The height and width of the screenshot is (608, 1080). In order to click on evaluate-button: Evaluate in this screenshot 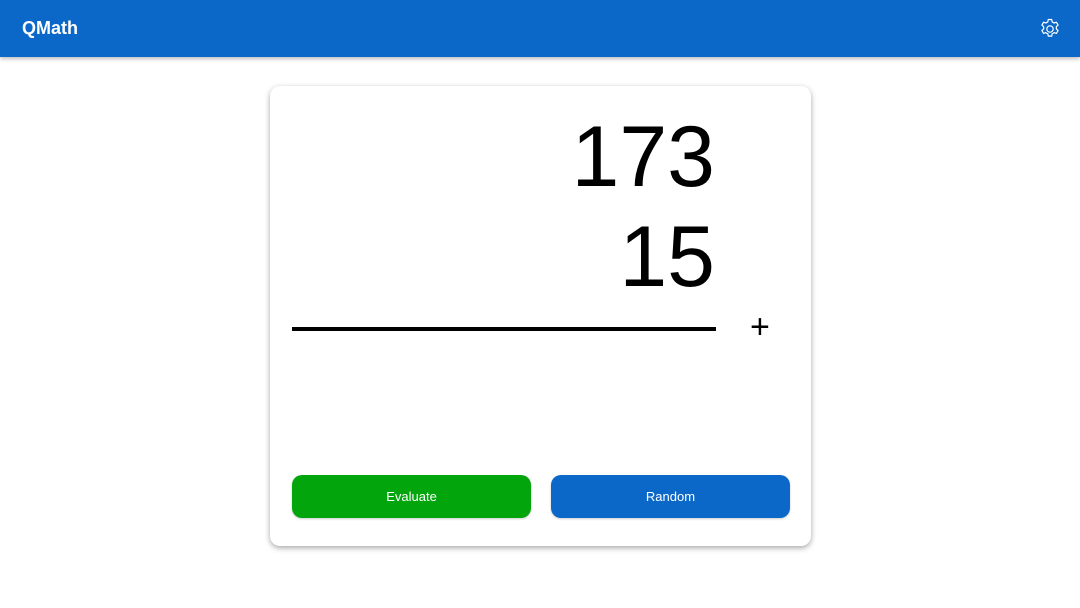, I will do `click(411, 496)`.